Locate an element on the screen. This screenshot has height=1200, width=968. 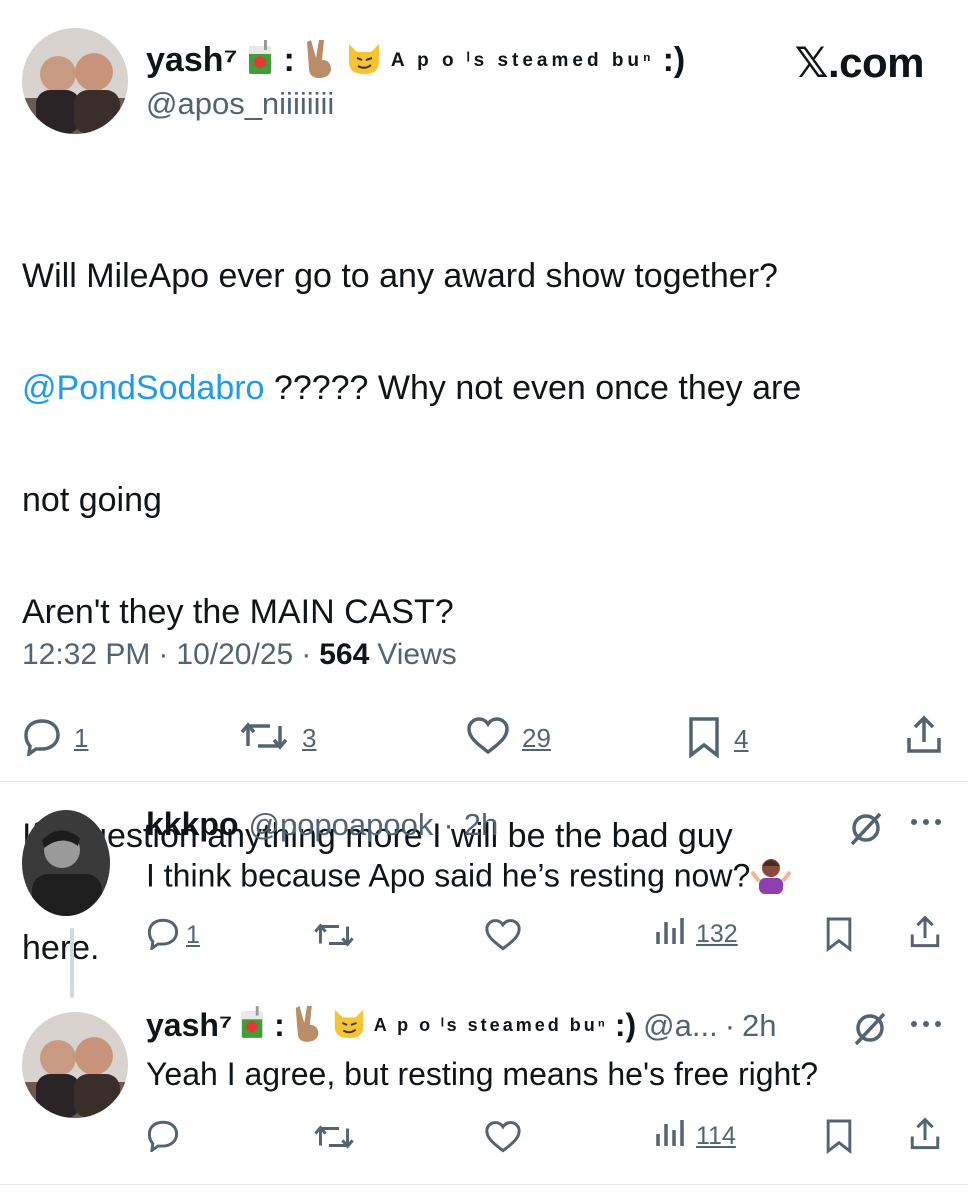
reply-1-share-button is located at coordinates (925, 934).